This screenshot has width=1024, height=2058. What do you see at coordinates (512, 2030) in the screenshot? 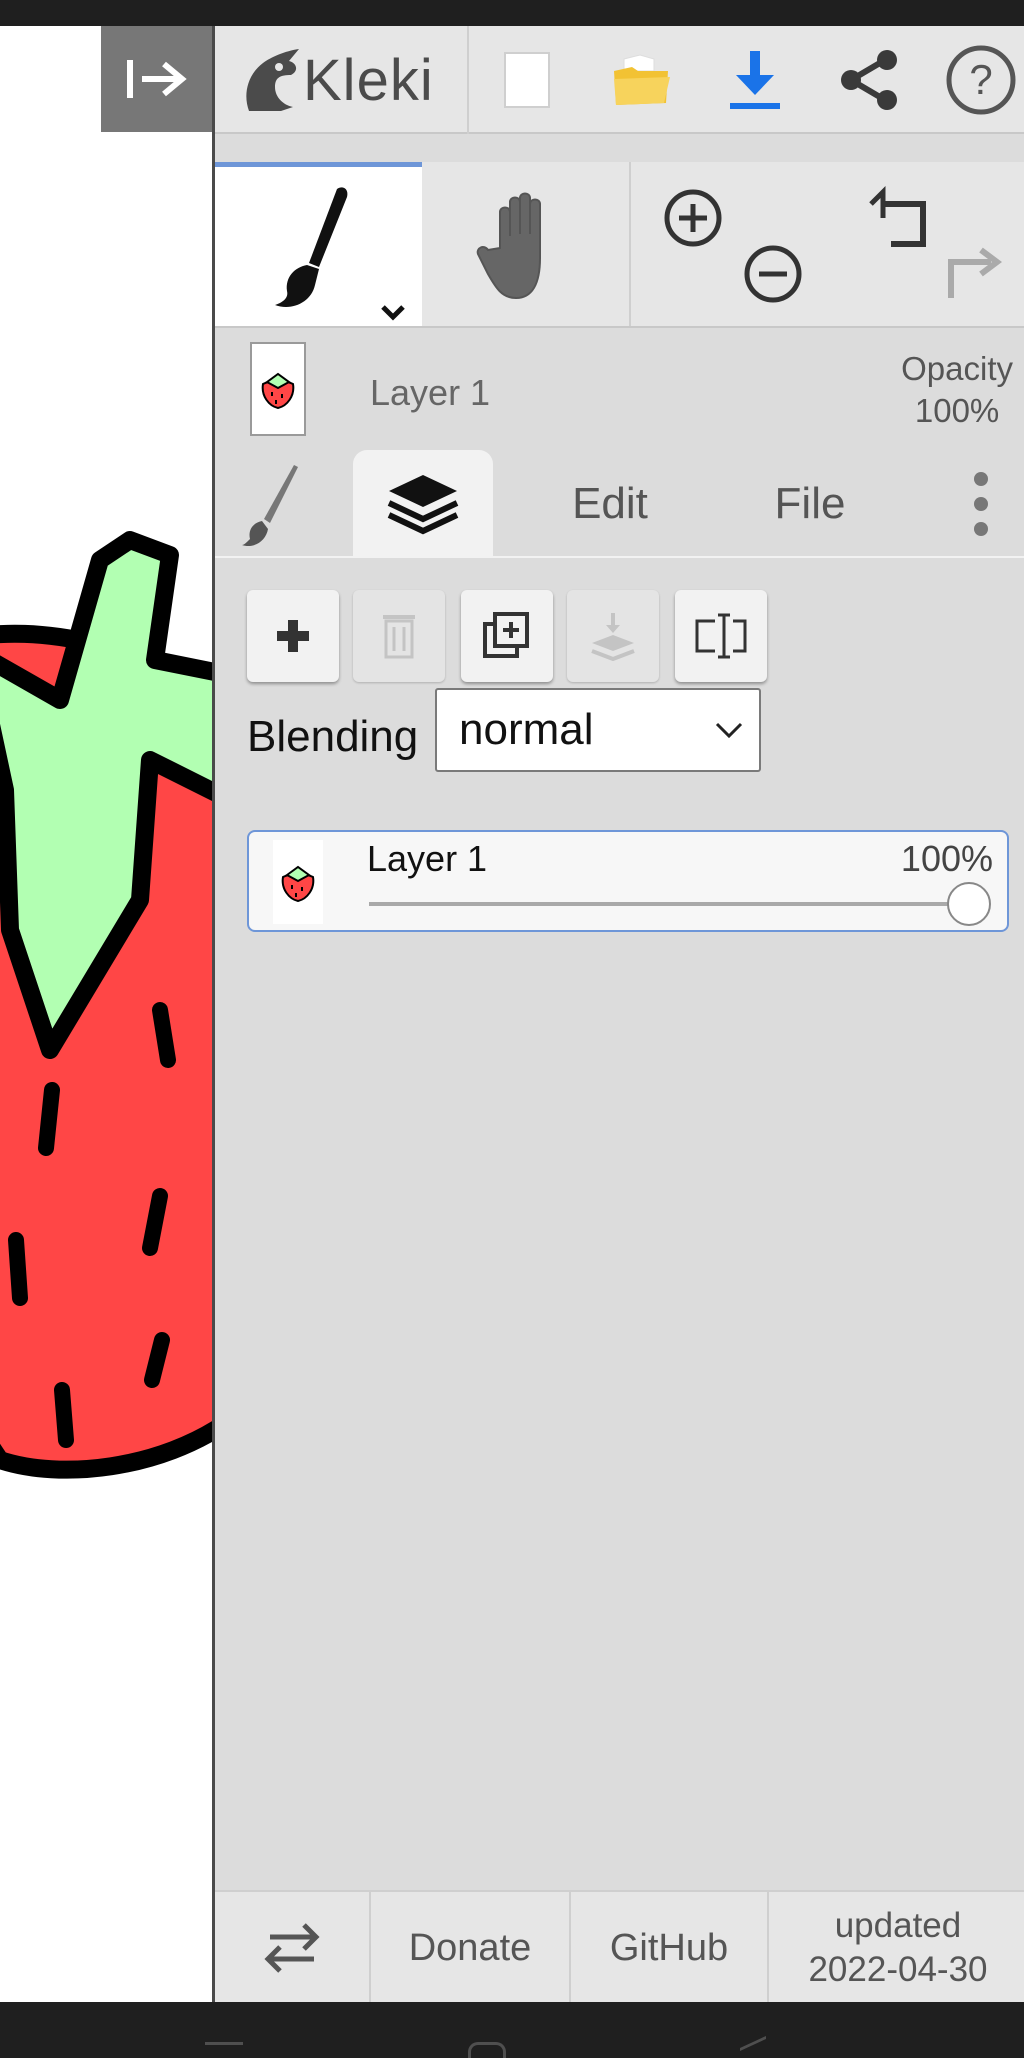
I see `system-nav-bar` at bounding box center [512, 2030].